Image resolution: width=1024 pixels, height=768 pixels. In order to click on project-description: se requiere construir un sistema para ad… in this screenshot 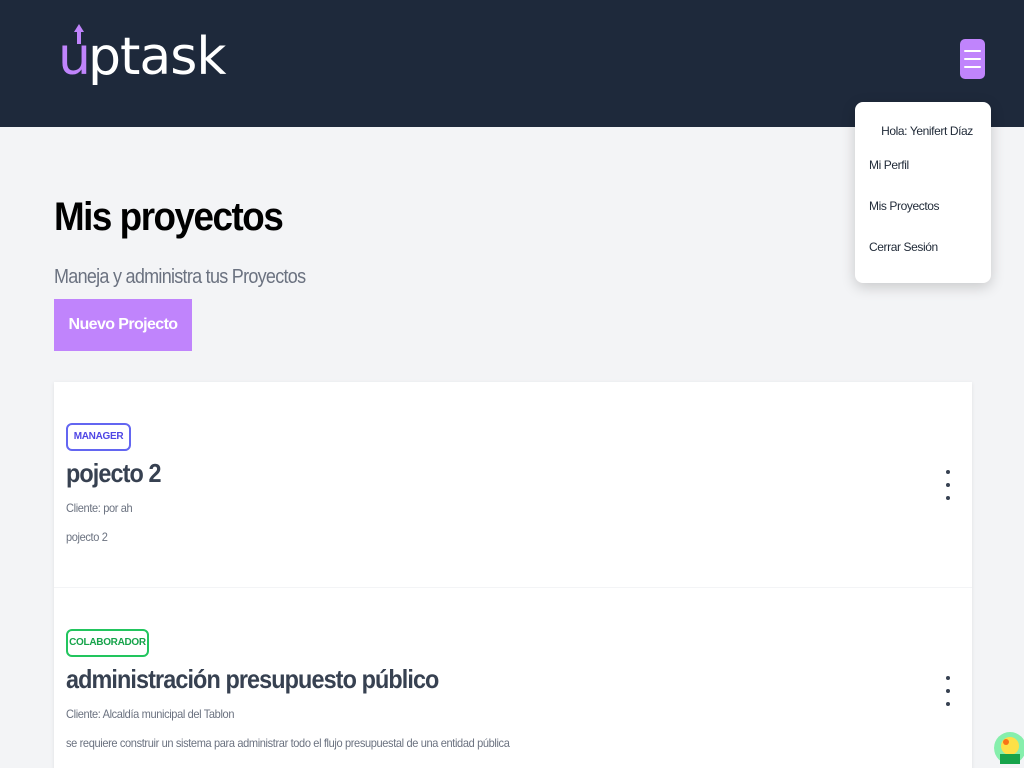, I will do `click(288, 743)`.